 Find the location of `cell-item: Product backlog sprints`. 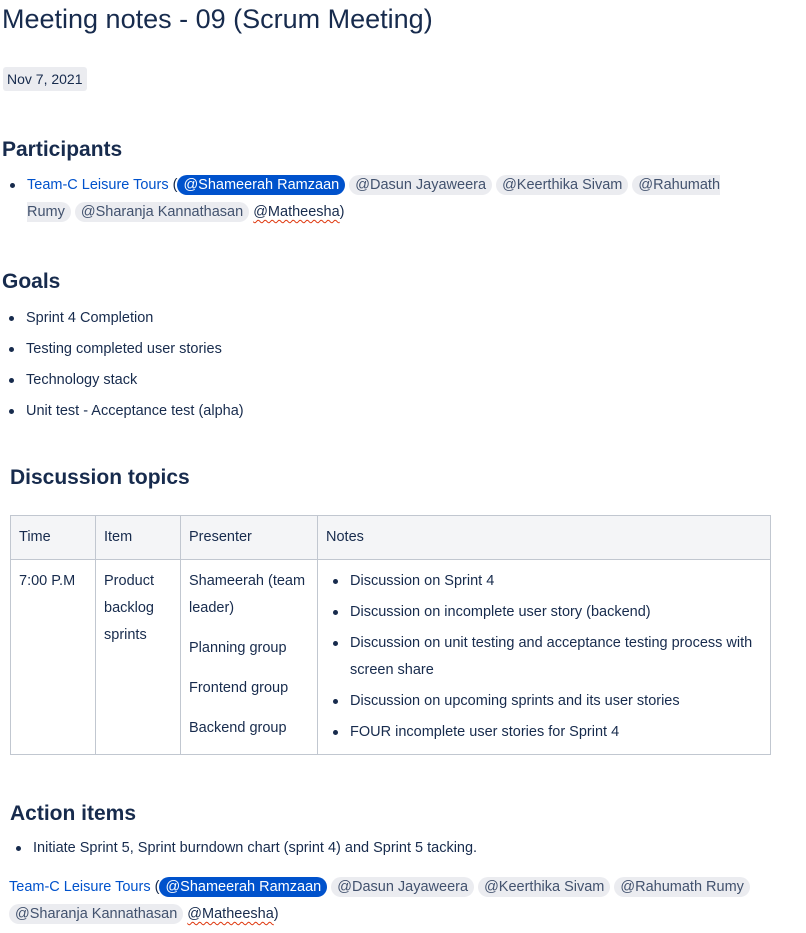

cell-item: Product backlog sprints is located at coordinates (138, 657).